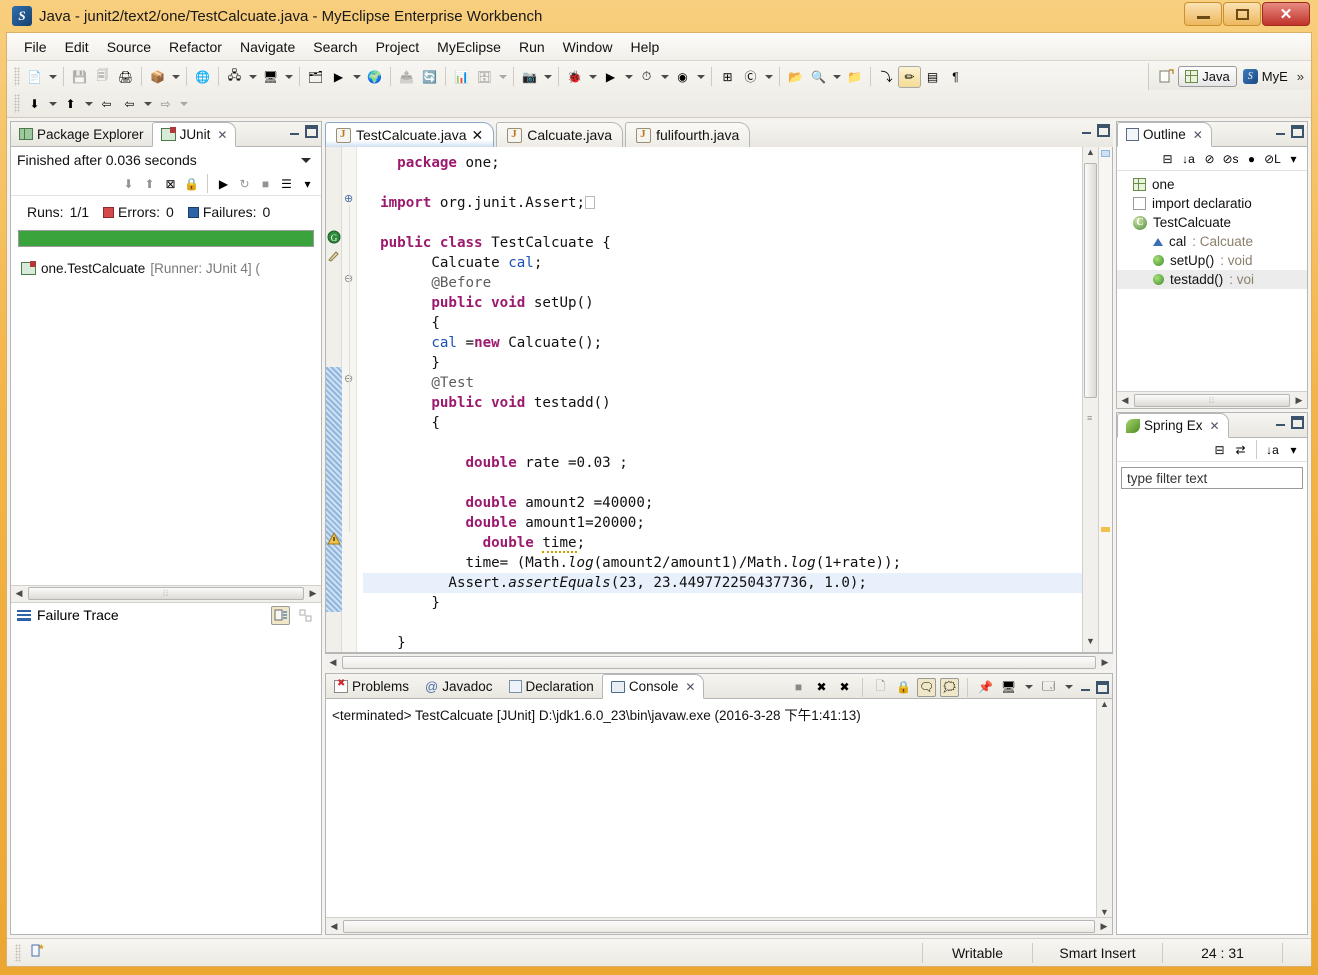 This screenshot has width=1318, height=975. Describe the element at coordinates (1212, 260) in the screenshot. I see `outline-item-setup: setUp() : void` at that location.